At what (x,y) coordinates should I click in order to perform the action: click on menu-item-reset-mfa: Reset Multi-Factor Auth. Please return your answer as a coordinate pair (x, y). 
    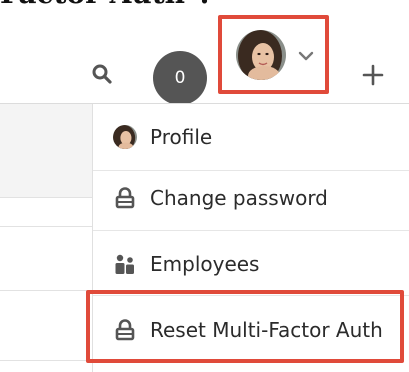
    Looking at the image, I should click on (251, 330).